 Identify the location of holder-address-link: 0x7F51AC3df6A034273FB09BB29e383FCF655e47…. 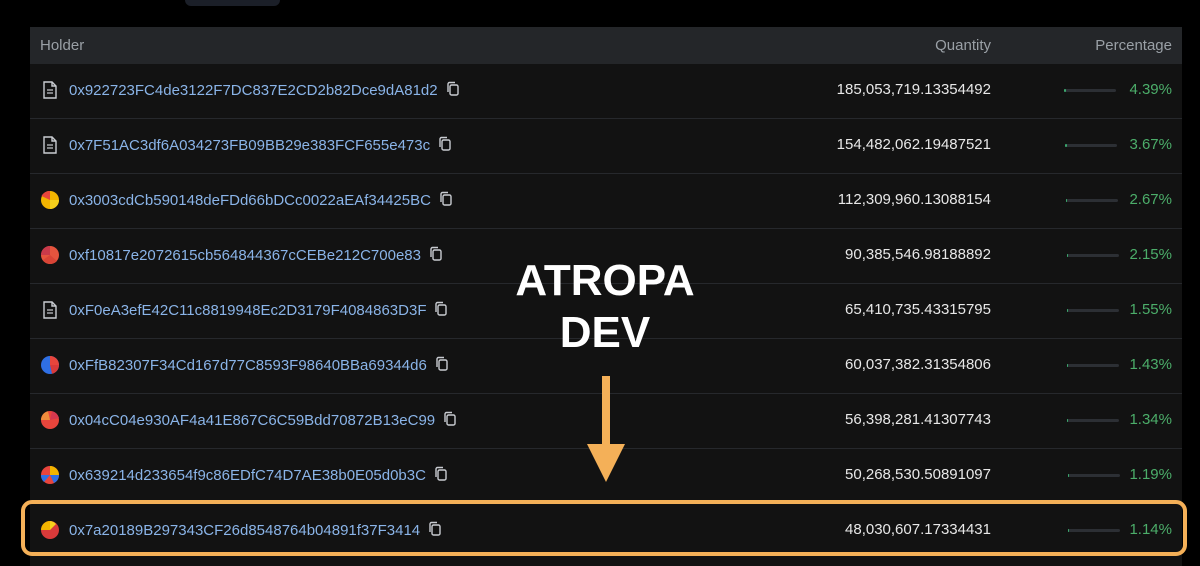
(260, 145).